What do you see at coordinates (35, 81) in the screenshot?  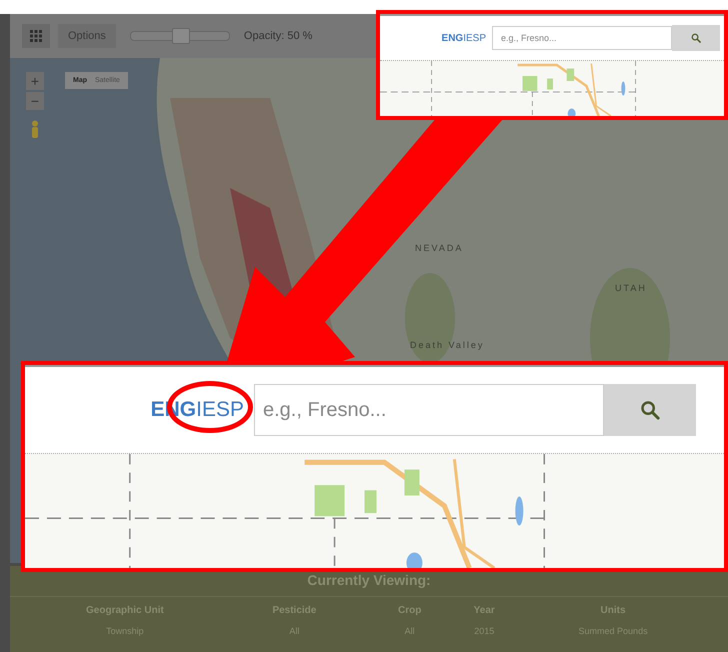 I see `zoom-in-button: +` at bounding box center [35, 81].